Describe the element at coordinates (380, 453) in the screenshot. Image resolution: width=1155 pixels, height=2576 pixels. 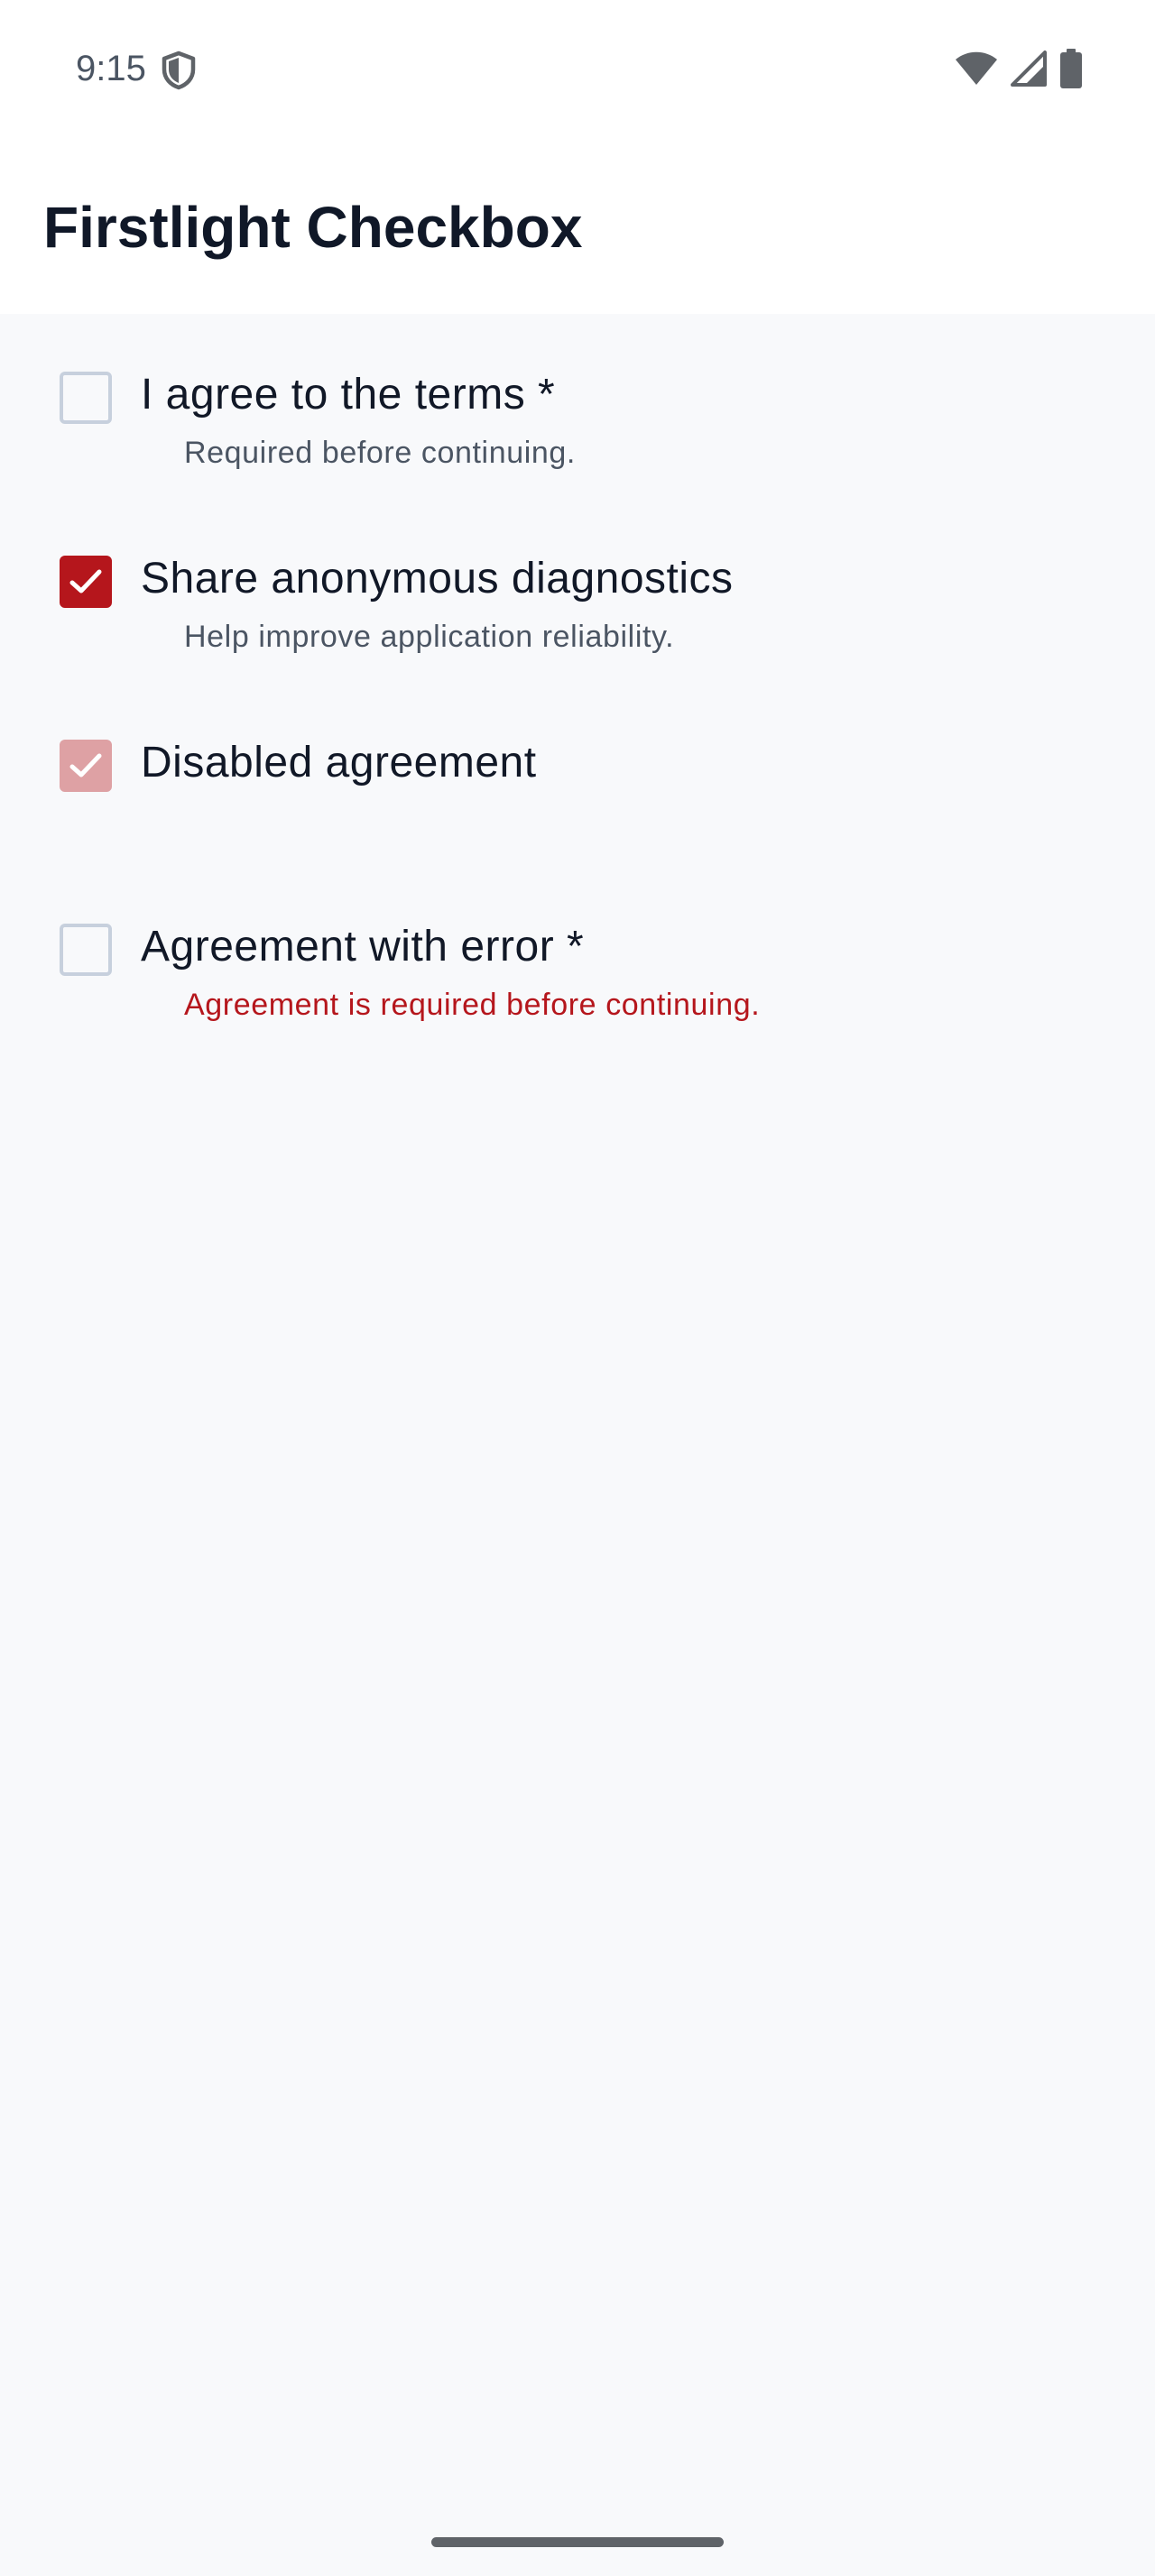
I see `checkbox-terms-helper: Required before continuing.` at that location.